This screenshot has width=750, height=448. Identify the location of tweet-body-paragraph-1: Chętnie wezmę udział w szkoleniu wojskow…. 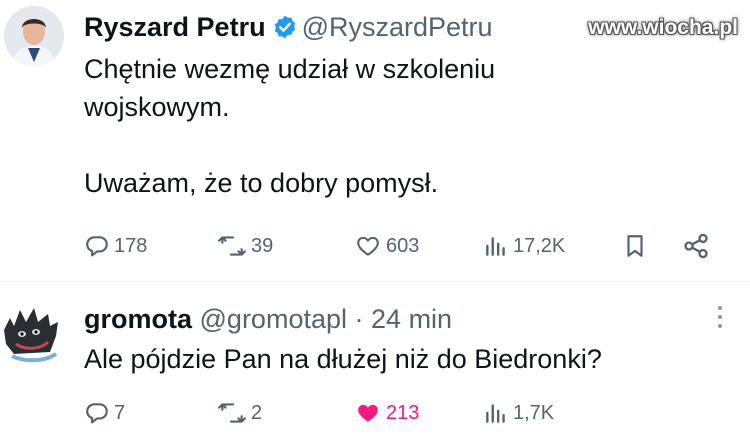
(290, 88).